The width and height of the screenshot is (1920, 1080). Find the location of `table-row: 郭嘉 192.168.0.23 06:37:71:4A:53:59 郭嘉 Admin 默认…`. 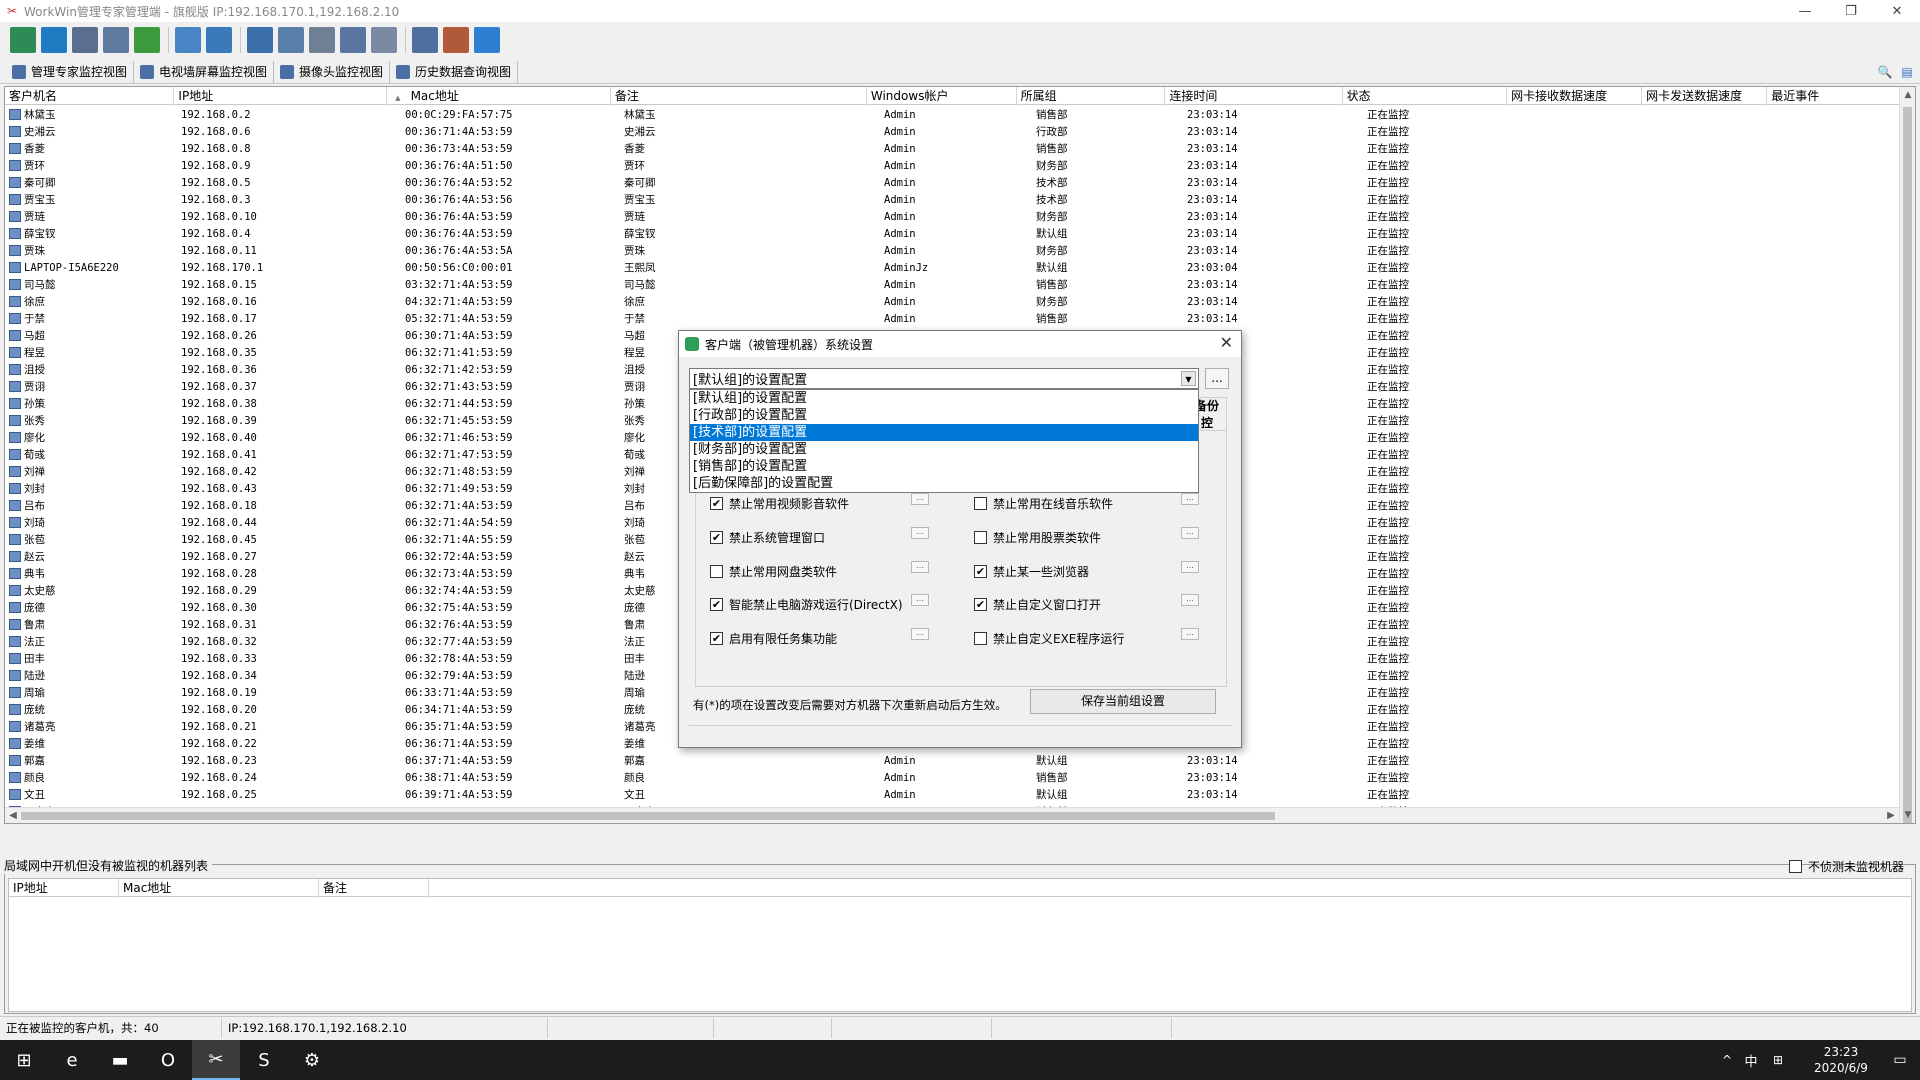

table-row: 郭嘉 192.168.0.23 06:37:71:4A:53:59 郭嘉 Admin 默认… is located at coordinates (950, 760).